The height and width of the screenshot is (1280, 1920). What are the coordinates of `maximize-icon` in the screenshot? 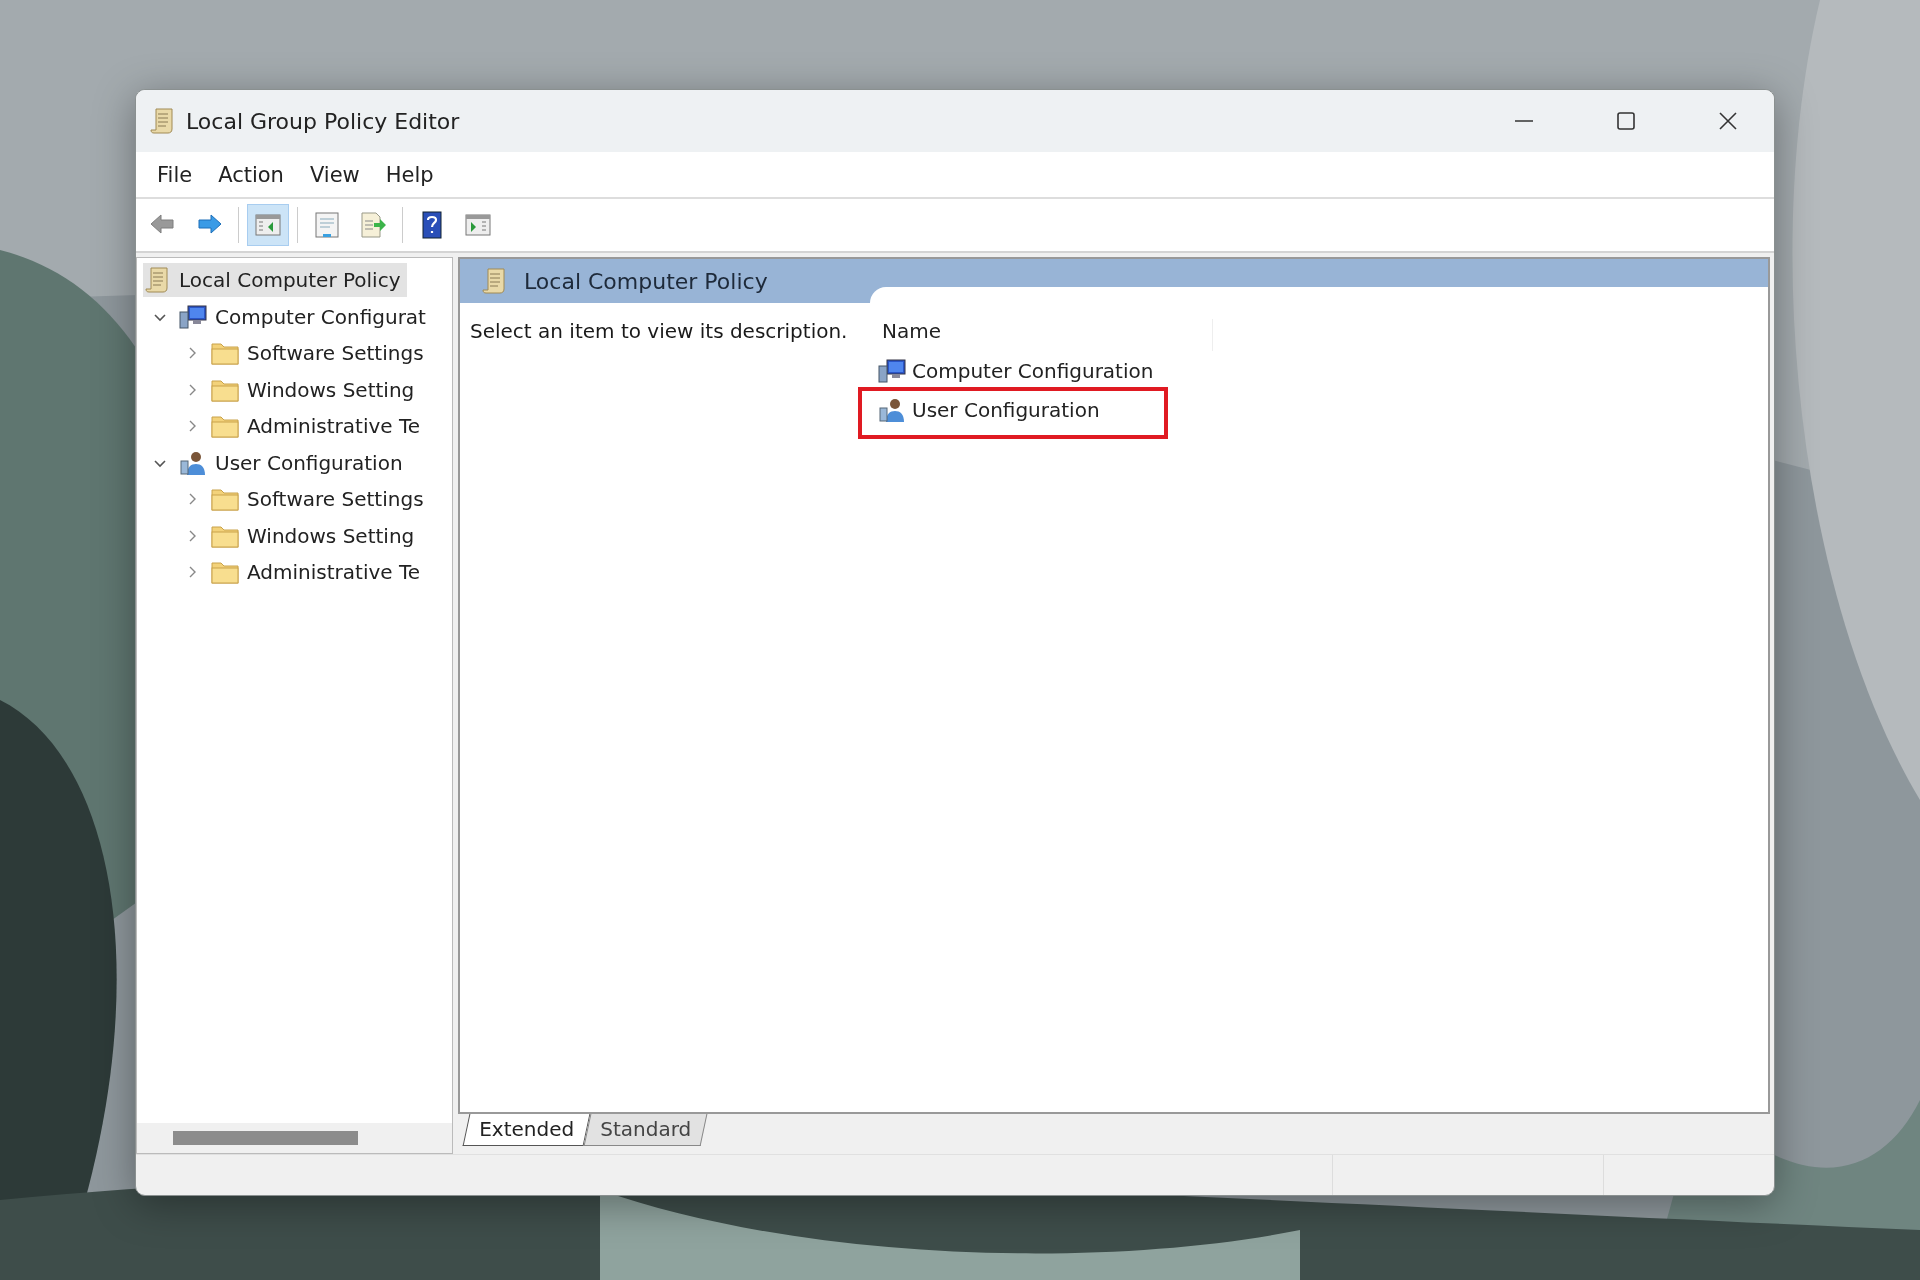 It's located at (1626, 121).